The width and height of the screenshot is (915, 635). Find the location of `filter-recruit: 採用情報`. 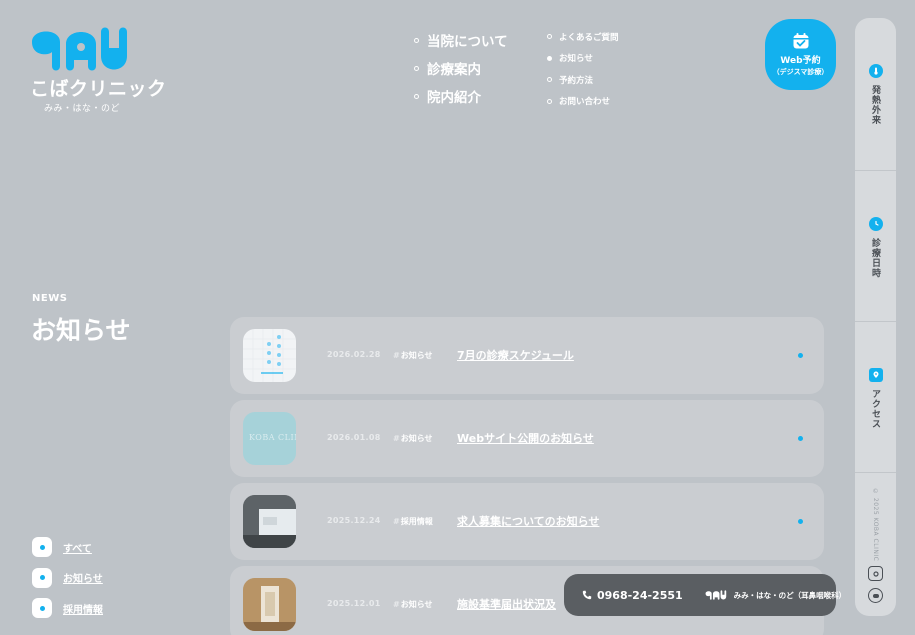

filter-recruit: 採用情報 is located at coordinates (67, 608).